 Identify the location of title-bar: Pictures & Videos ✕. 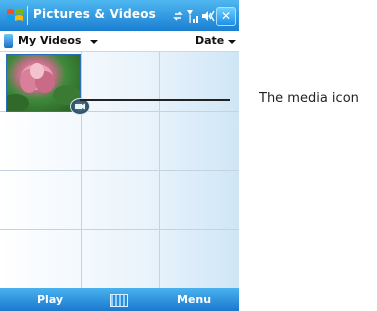
(119, 15).